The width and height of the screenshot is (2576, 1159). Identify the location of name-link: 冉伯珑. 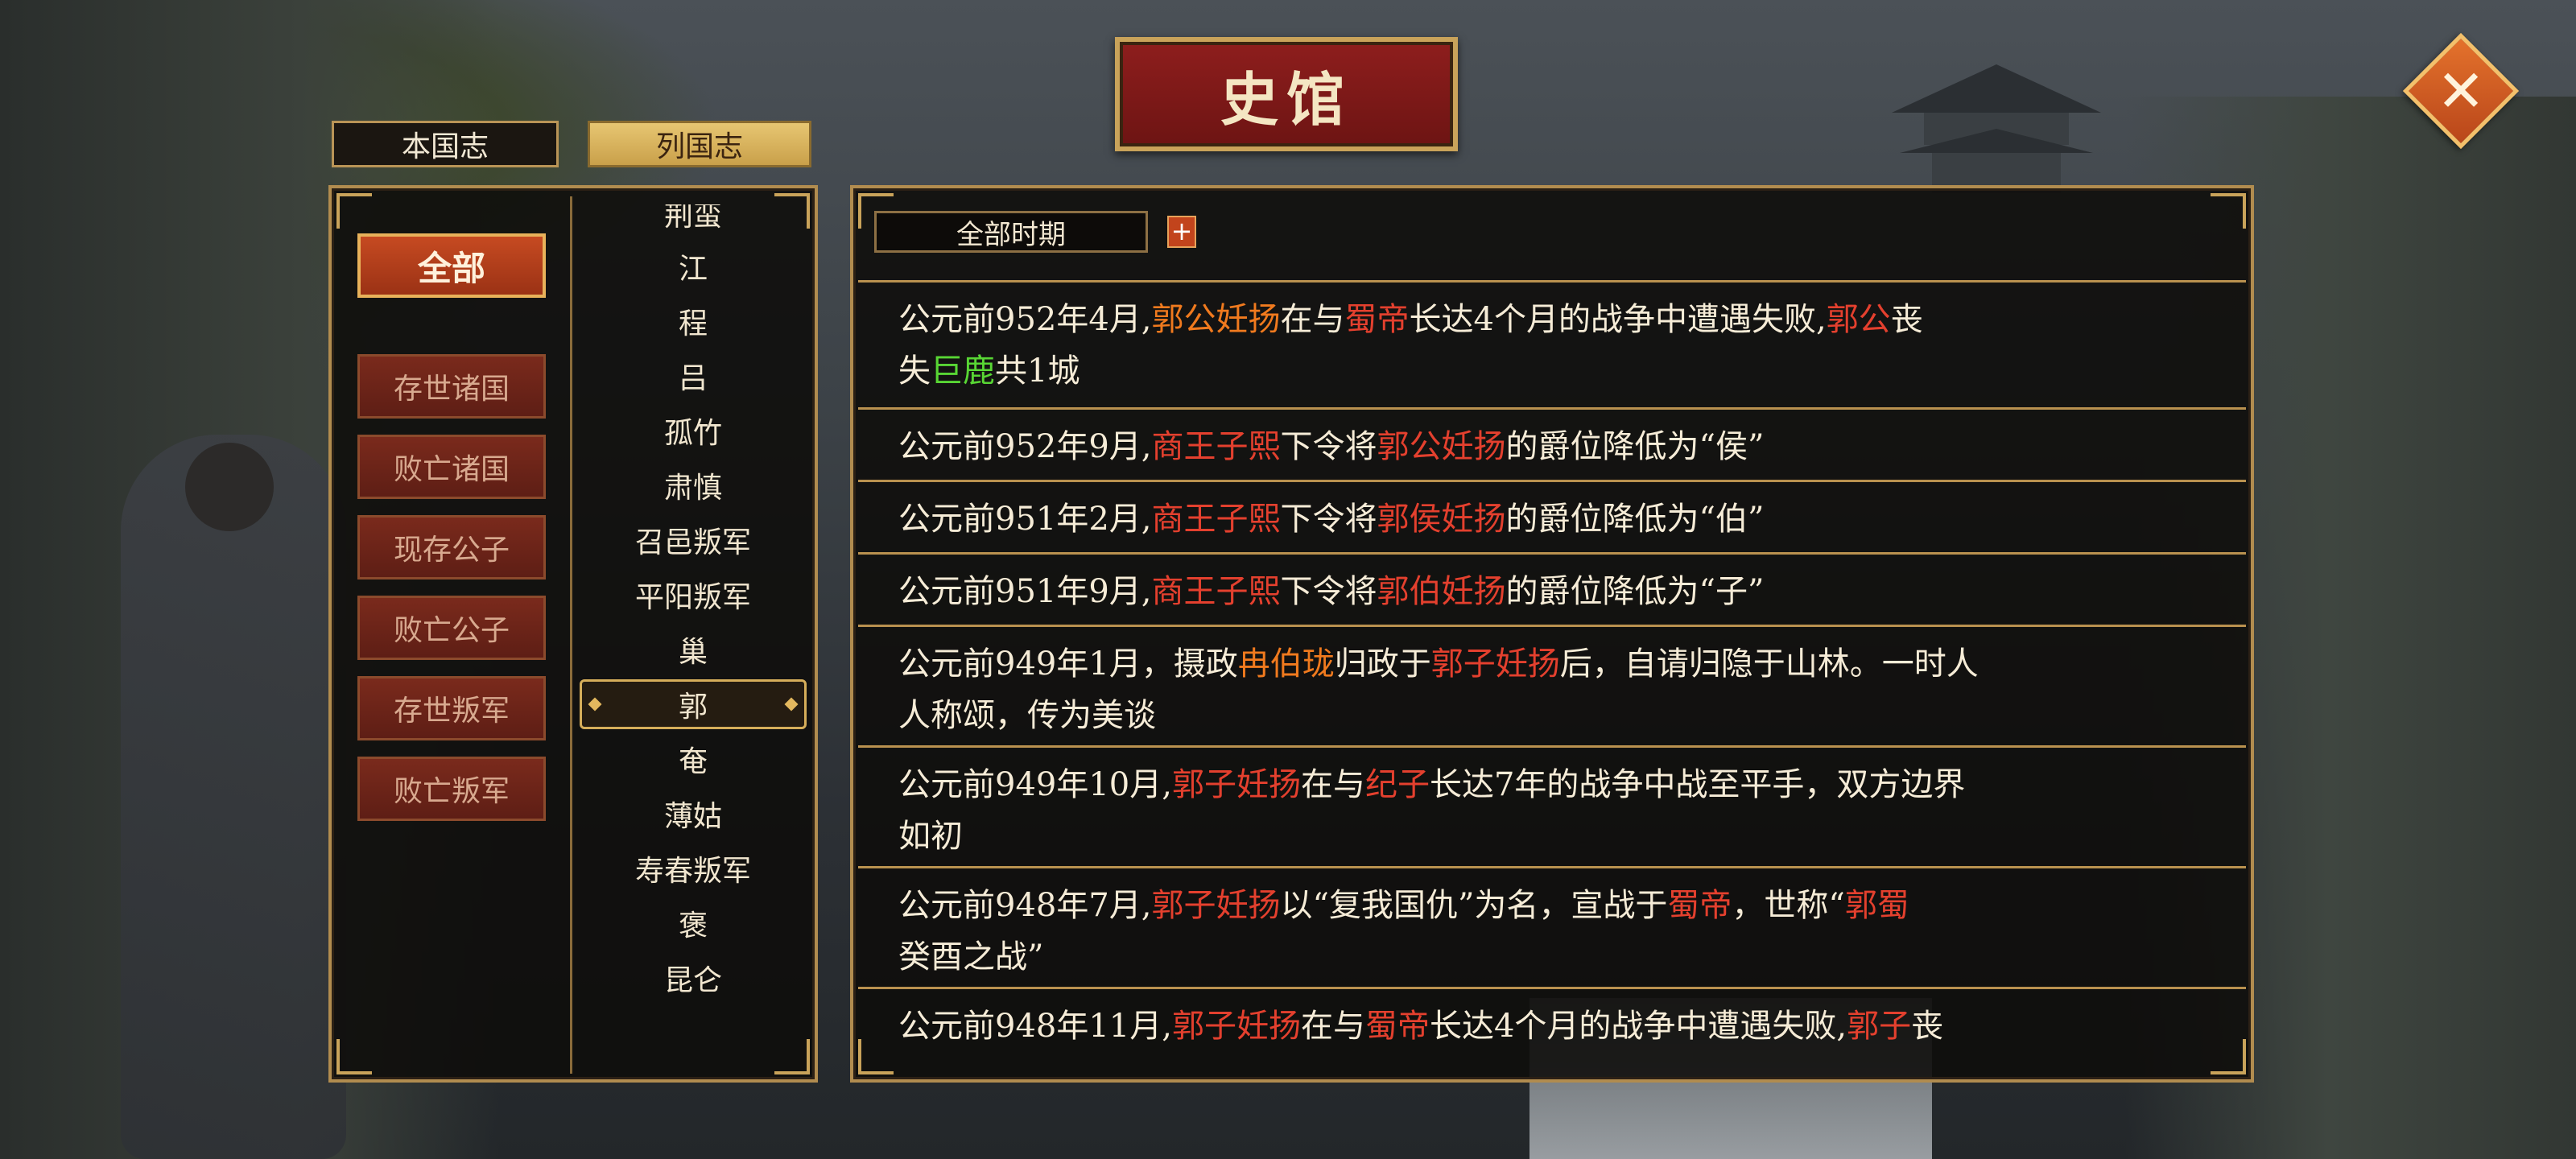
(1286, 664).